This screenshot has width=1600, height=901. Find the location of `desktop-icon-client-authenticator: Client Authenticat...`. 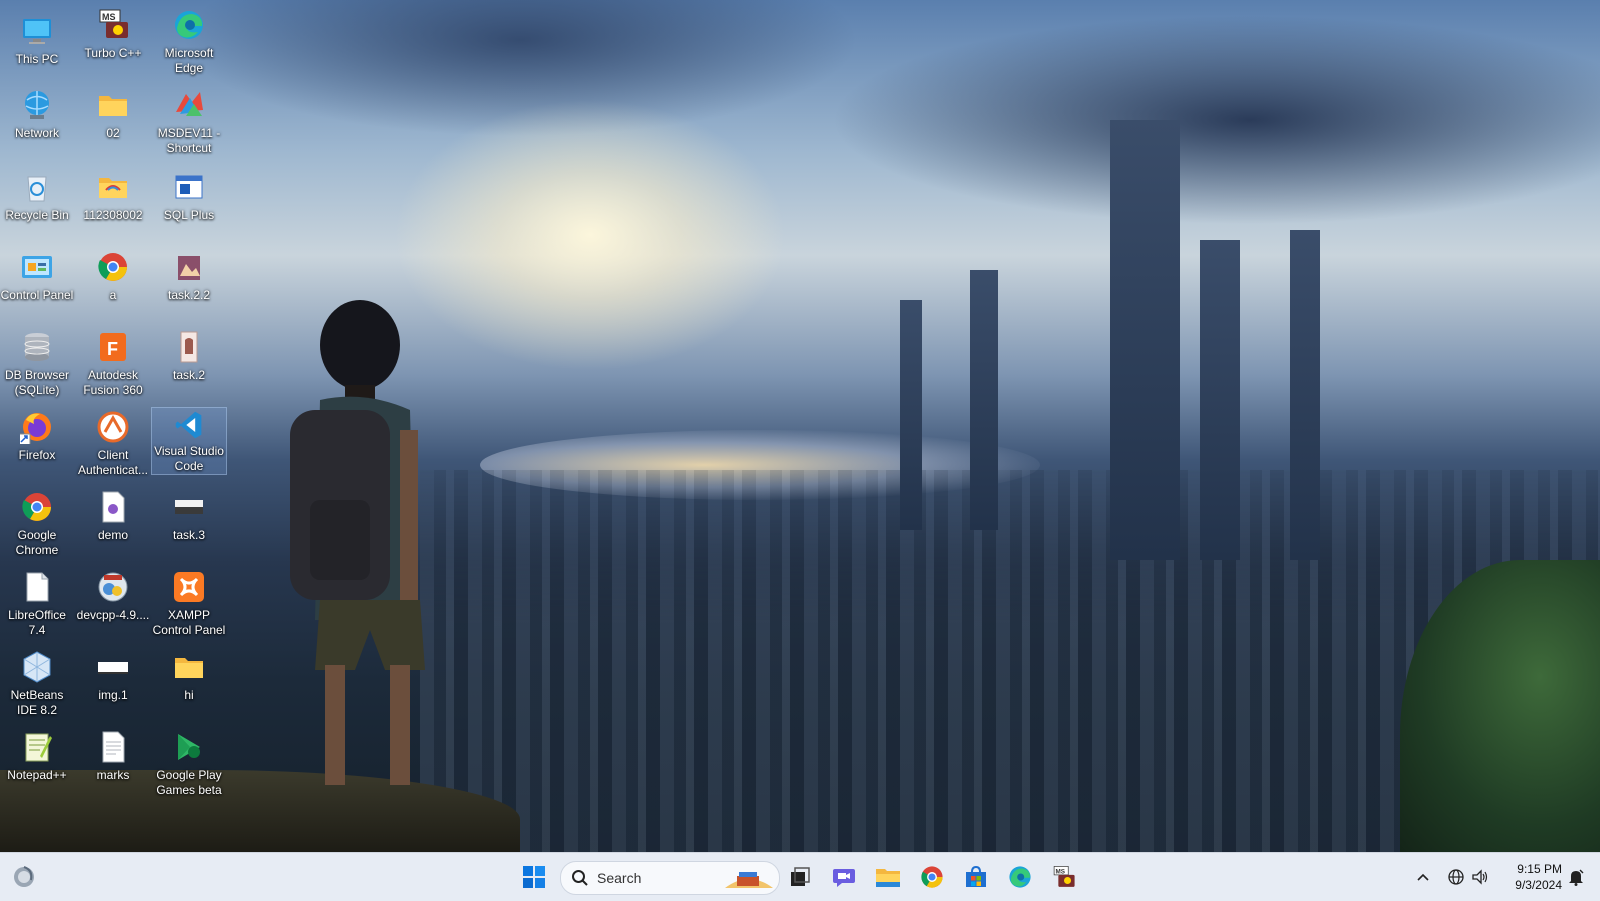

desktop-icon-client-authenticator: Client Authenticat... is located at coordinates (113, 440).